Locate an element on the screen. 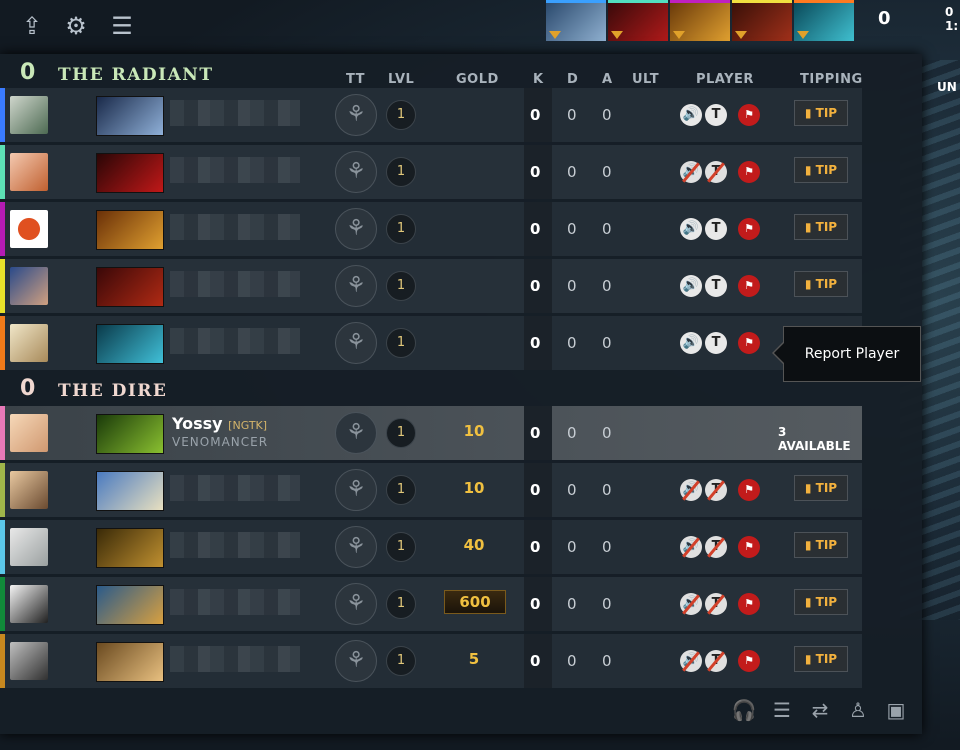  list-icon: ☰ is located at coordinates (782, 710).